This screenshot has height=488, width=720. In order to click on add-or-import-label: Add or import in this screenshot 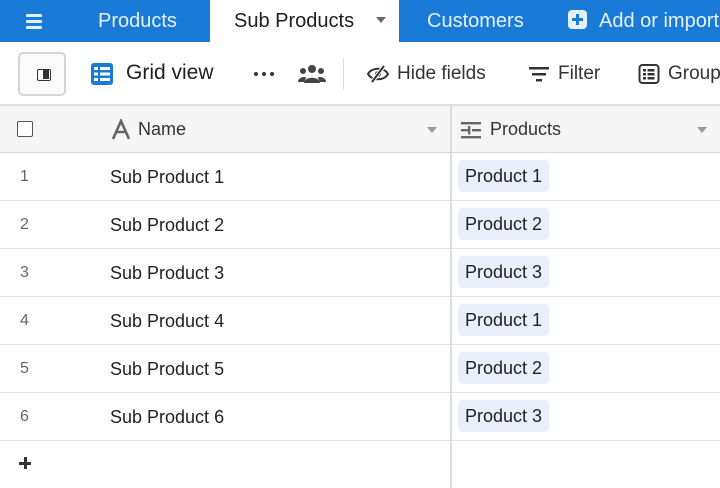, I will do `click(659, 21)`.